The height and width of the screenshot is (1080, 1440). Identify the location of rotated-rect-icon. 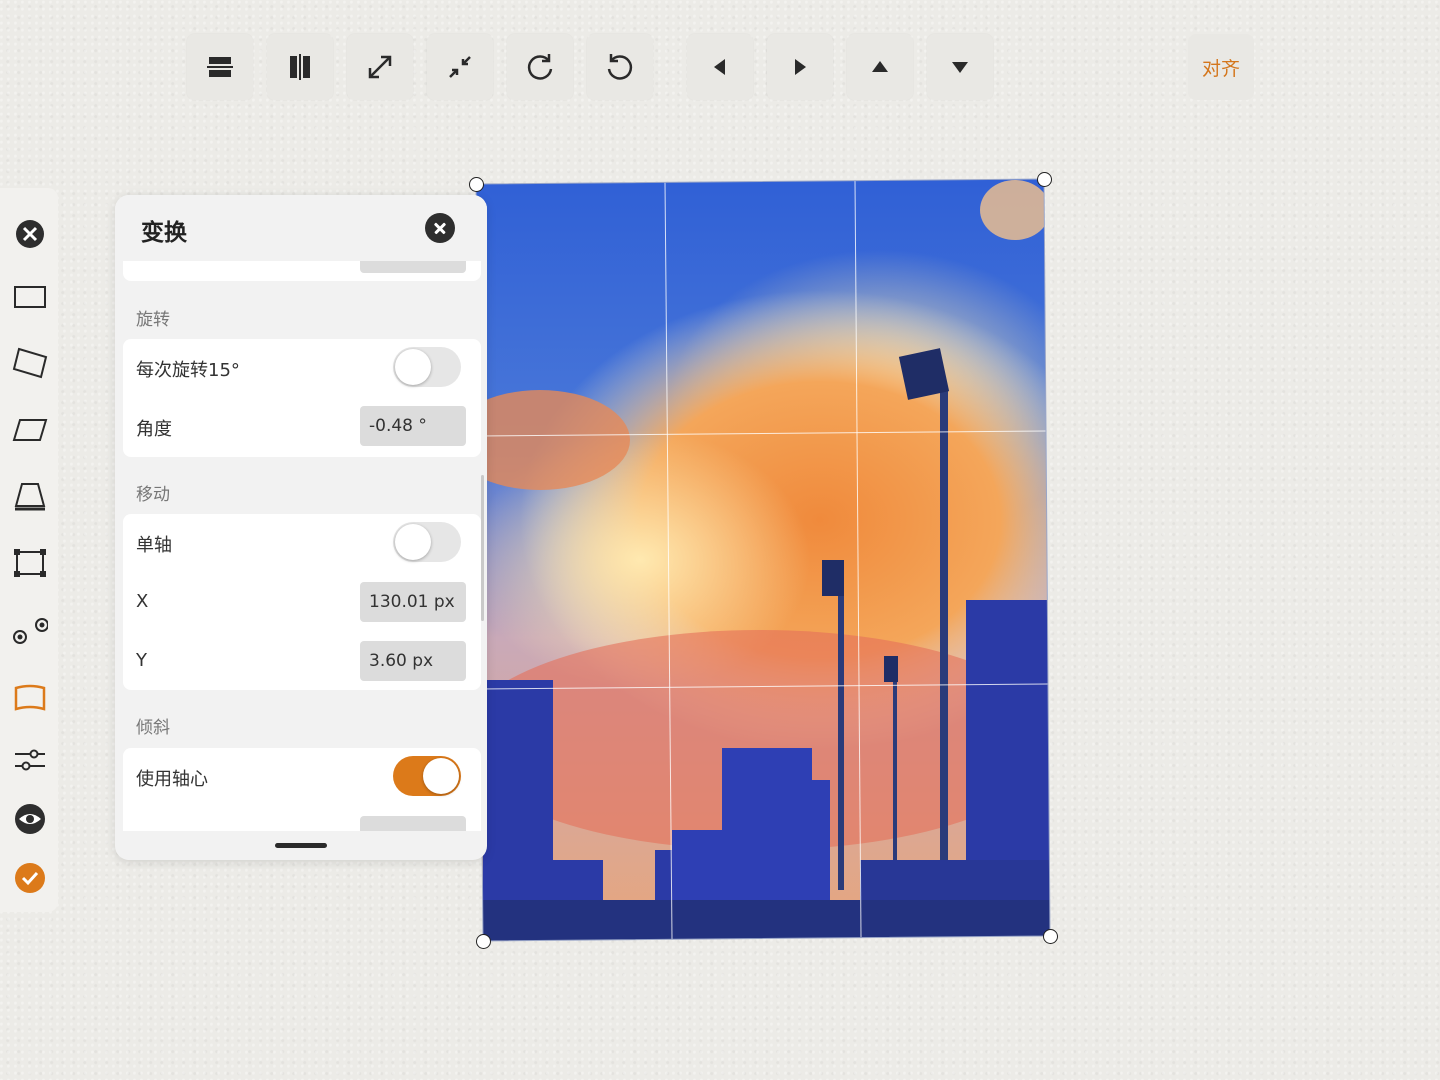
(30, 363).